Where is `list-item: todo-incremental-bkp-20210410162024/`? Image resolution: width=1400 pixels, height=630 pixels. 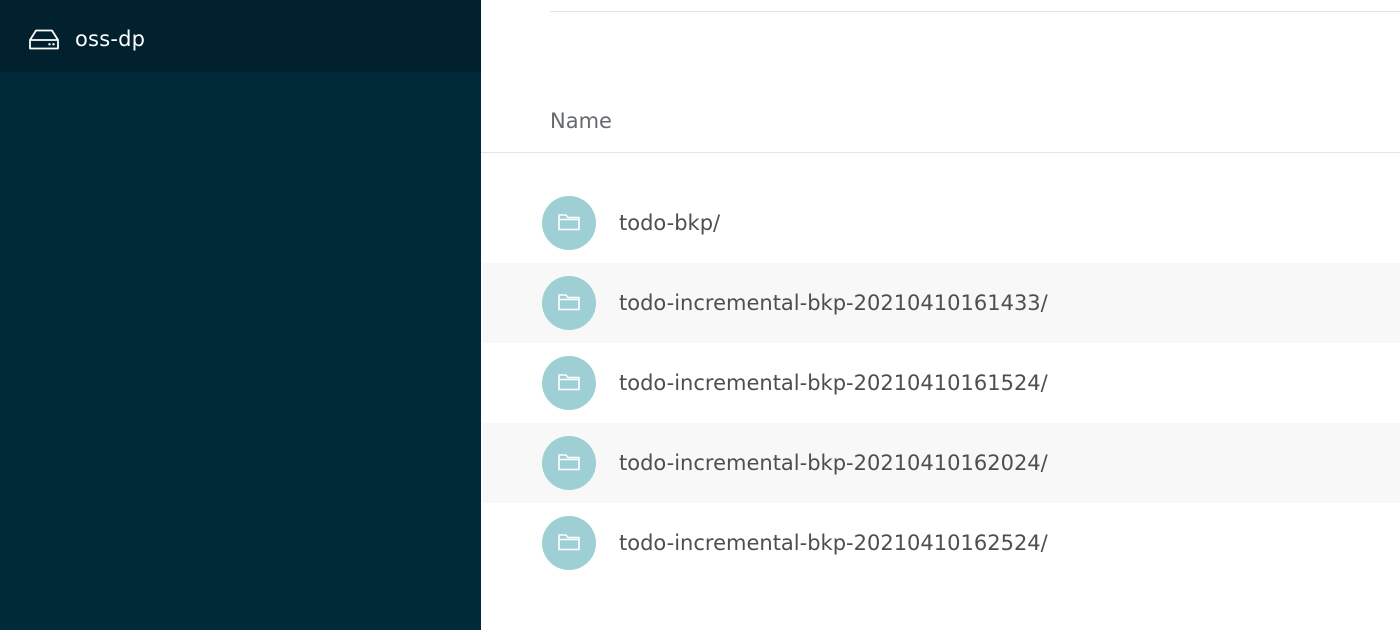 list-item: todo-incremental-bkp-20210410162024/ is located at coordinates (941, 463).